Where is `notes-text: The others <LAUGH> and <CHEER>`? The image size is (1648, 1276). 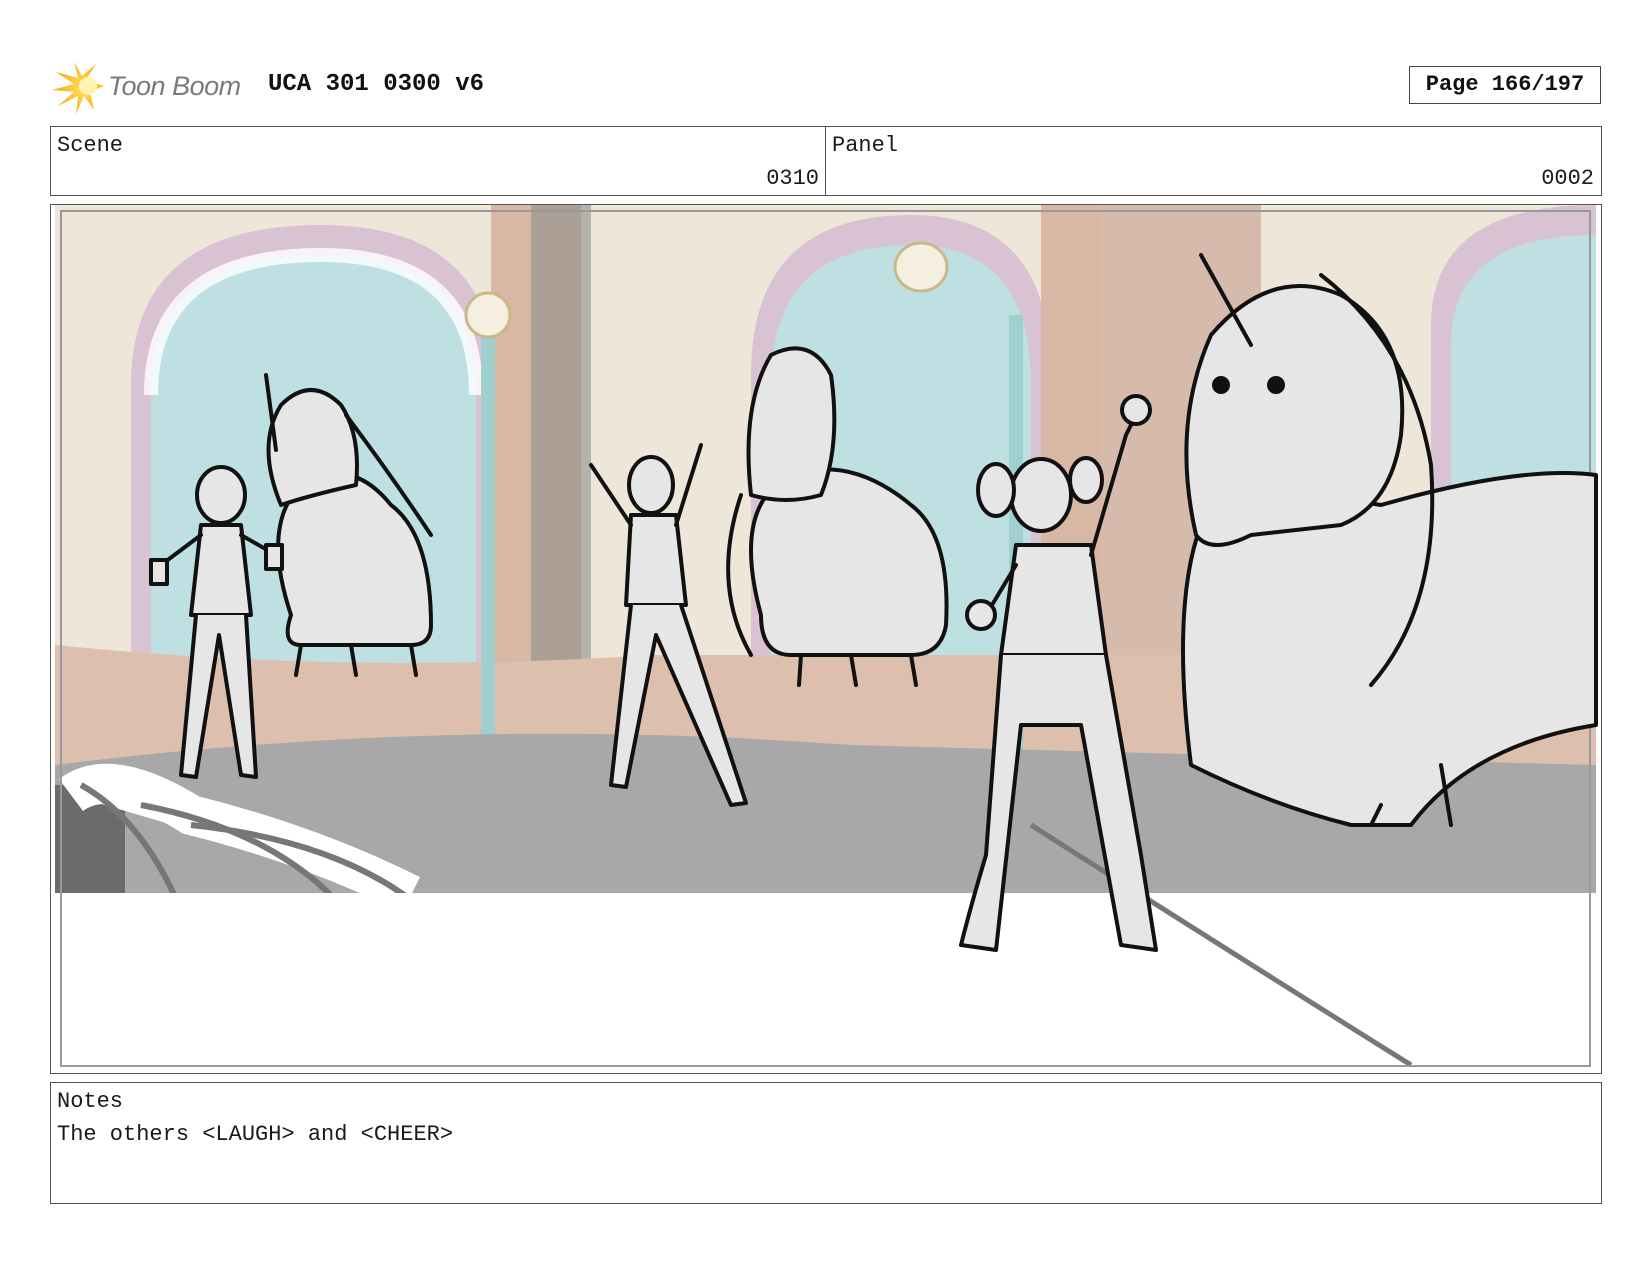
notes-text: The others <LAUGH> and <CHEER> is located at coordinates (255, 1134).